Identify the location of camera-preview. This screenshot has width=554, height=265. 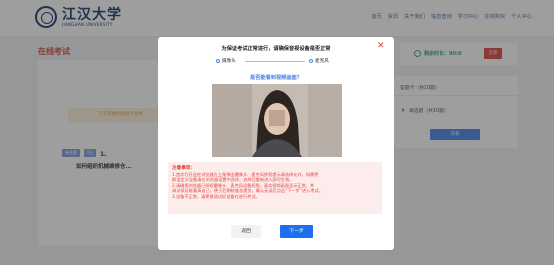
(277, 120).